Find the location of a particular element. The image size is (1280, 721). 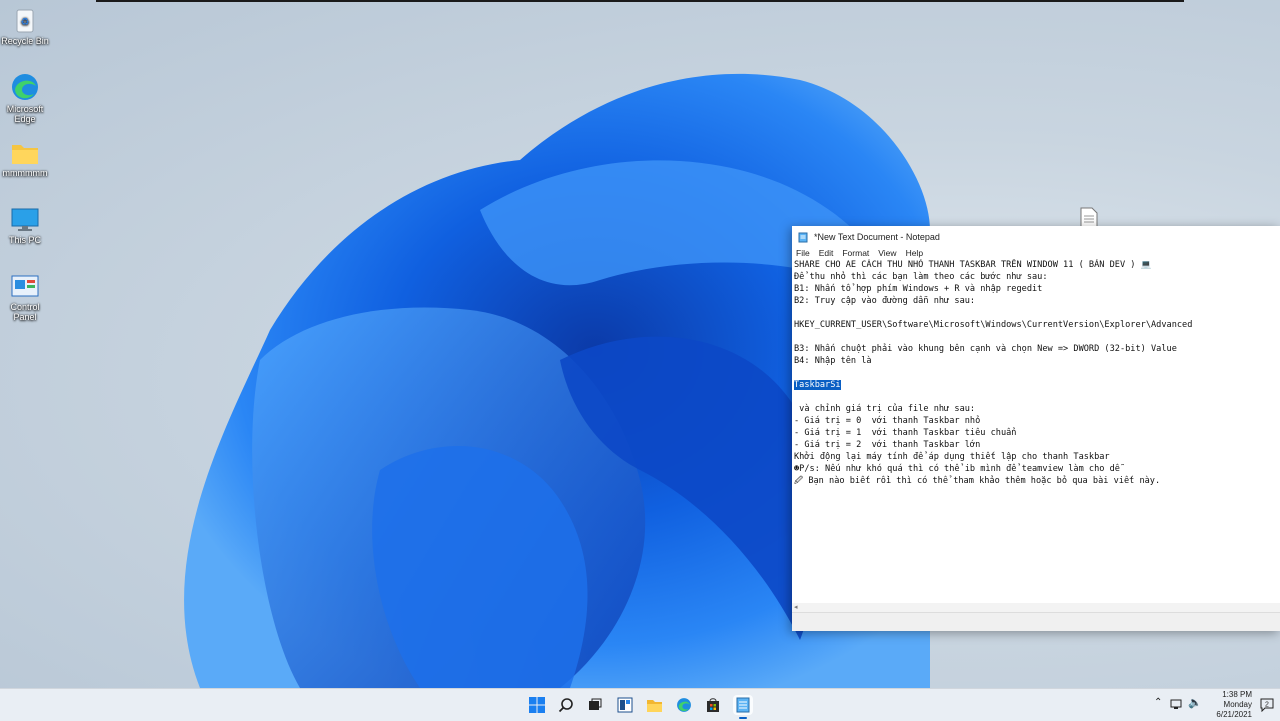

file-explorer-button is located at coordinates (654, 705).